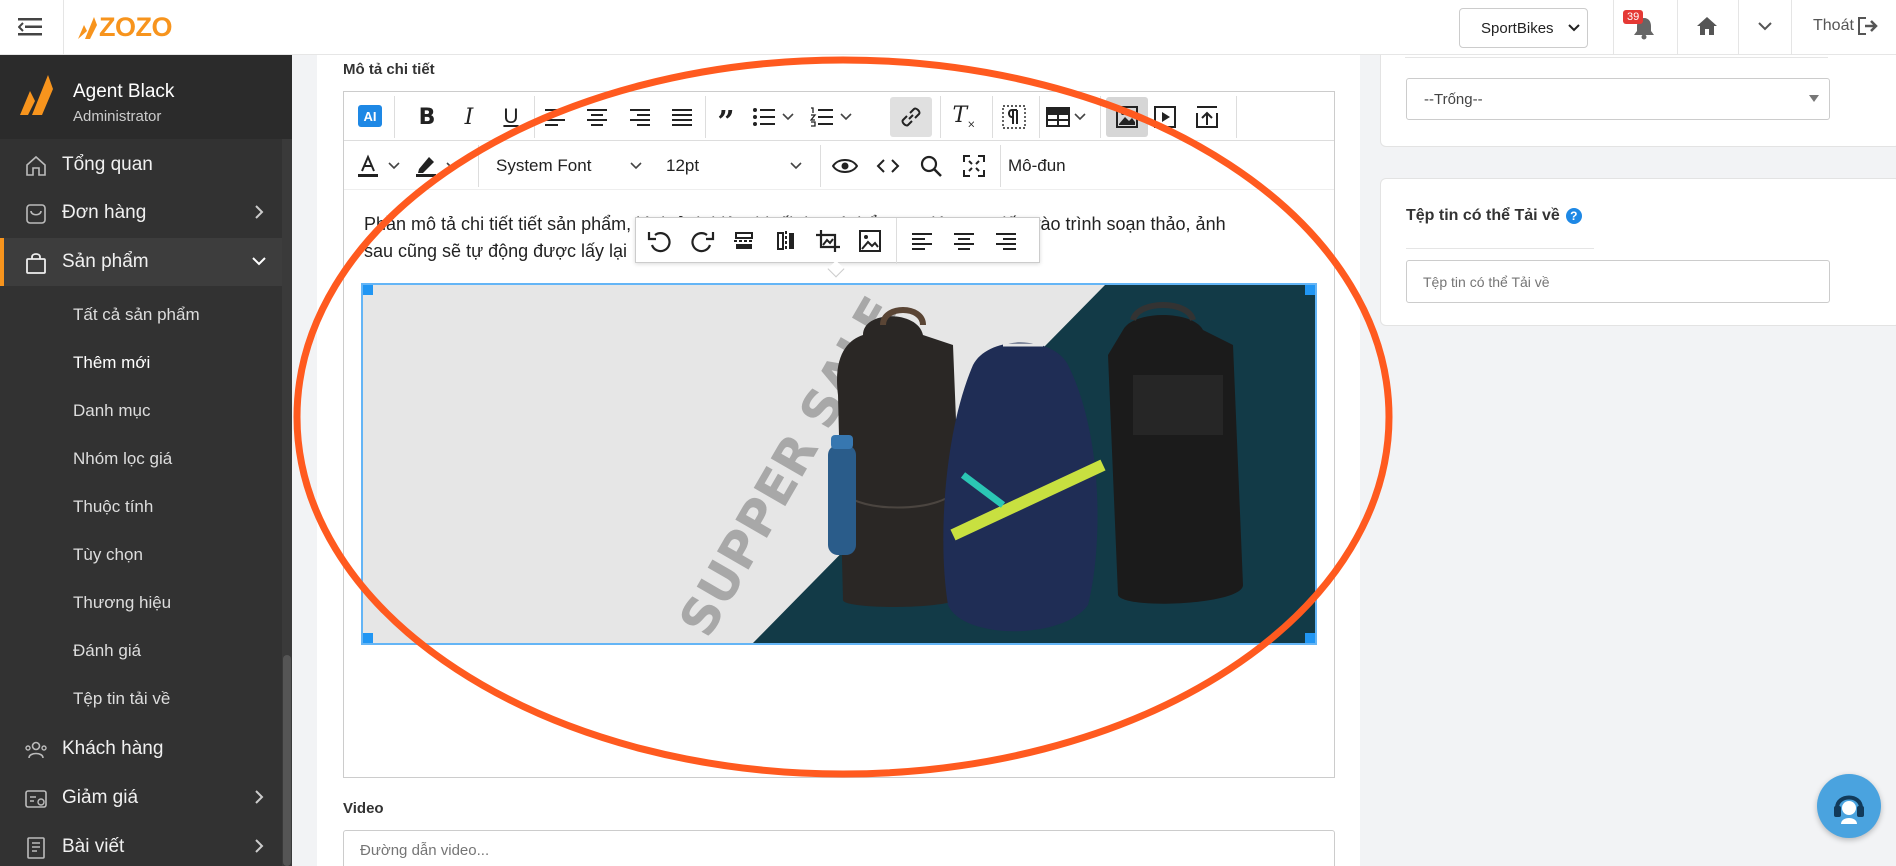 This screenshot has height=866, width=1896. Describe the element at coordinates (660, 241) in the screenshot. I see `rotate-left-button` at that location.